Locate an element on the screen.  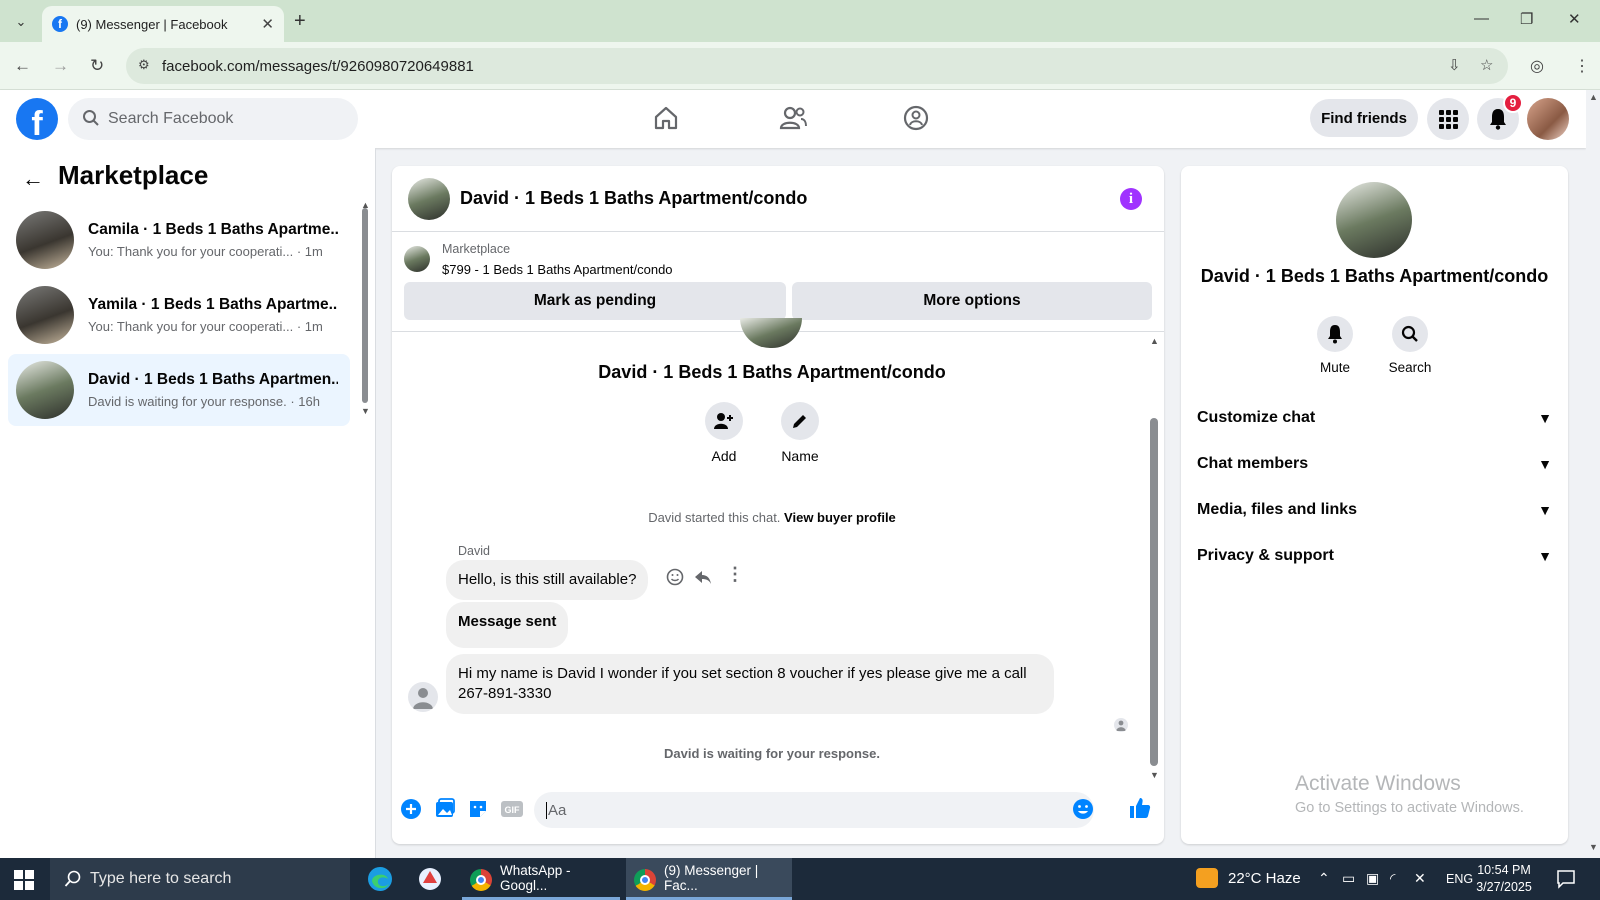
name-button: Name is located at coordinates (800, 433).